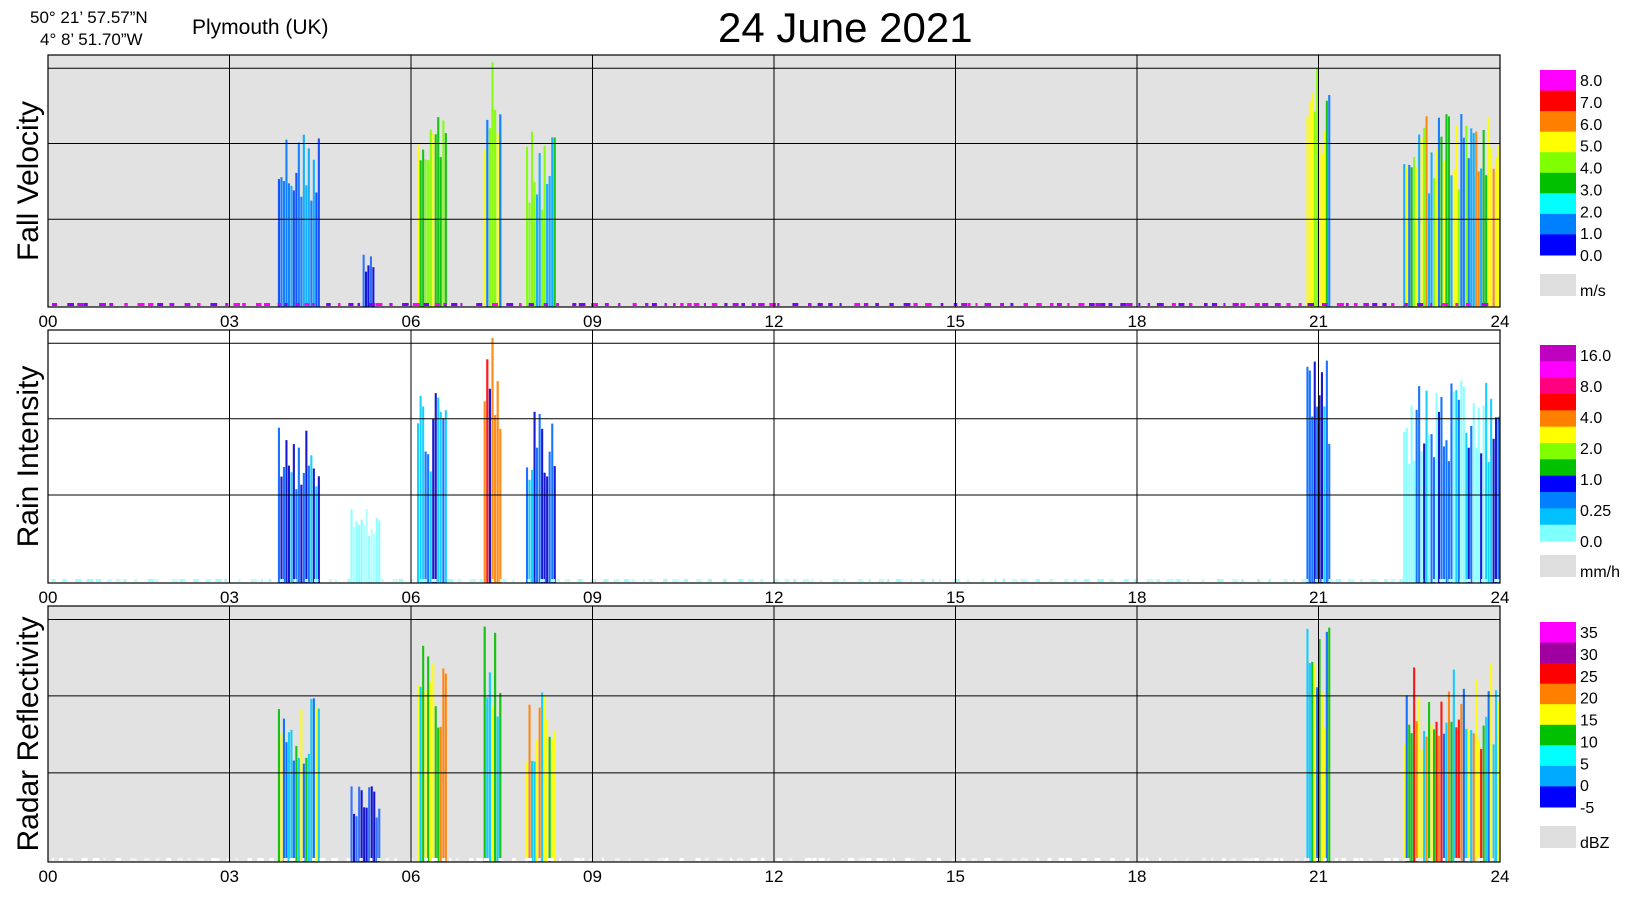 Image resolution: width=1640 pixels, height=900 pixels. I want to click on legend-label: 25, so click(1589, 677).